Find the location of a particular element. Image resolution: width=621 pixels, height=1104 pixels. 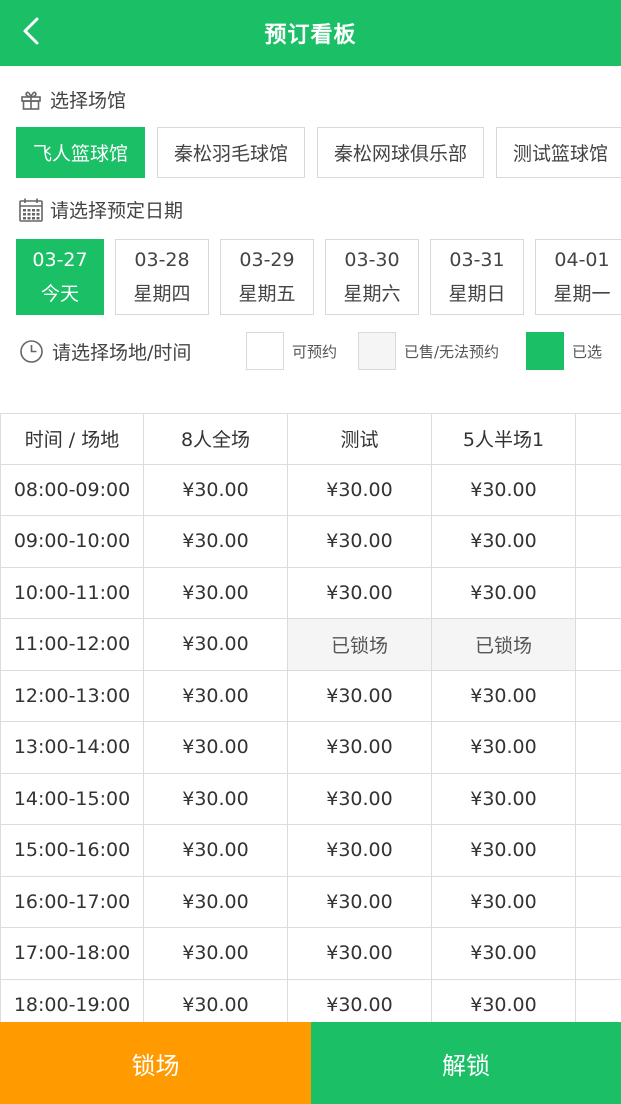

venue-list: 飞人篮球馆 秦松羽毛球馆 秦松网球俱乐部 测试篮球馆 is located at coordinates (318, 152).